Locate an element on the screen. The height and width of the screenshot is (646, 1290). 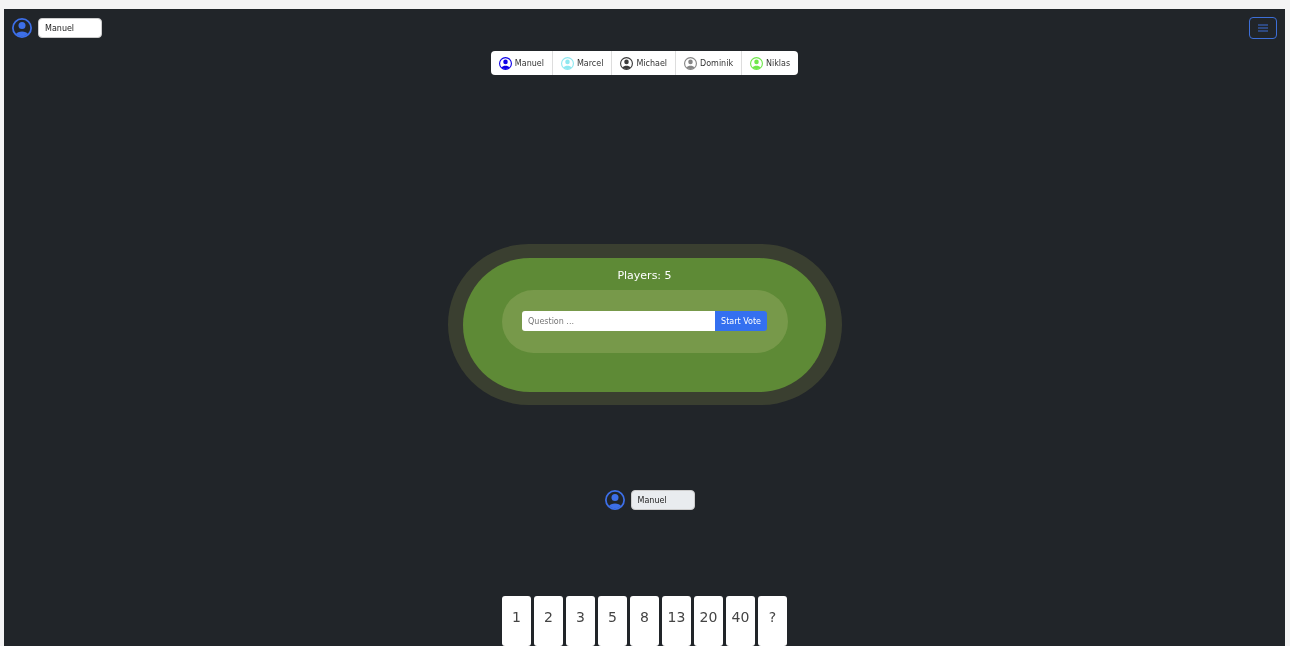
vote-card: 13 is located at coordinates (676, 621).